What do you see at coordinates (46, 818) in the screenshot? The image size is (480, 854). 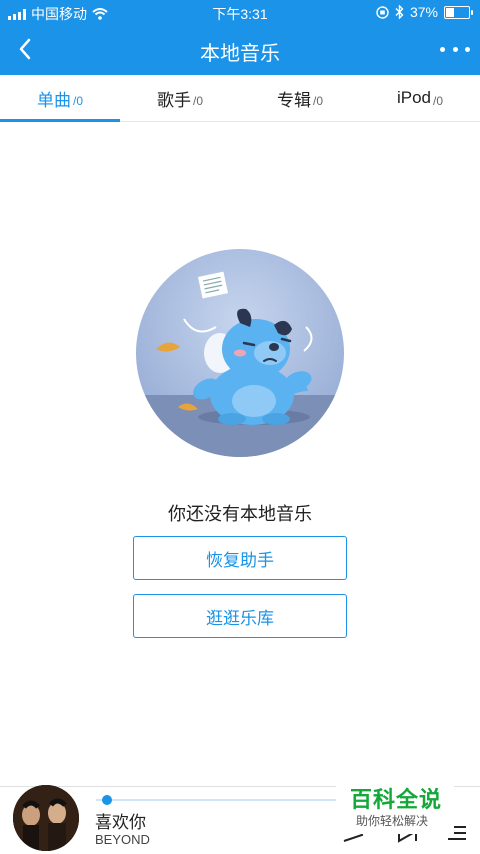 I see `album-cover` at bounding box center [46, 818].